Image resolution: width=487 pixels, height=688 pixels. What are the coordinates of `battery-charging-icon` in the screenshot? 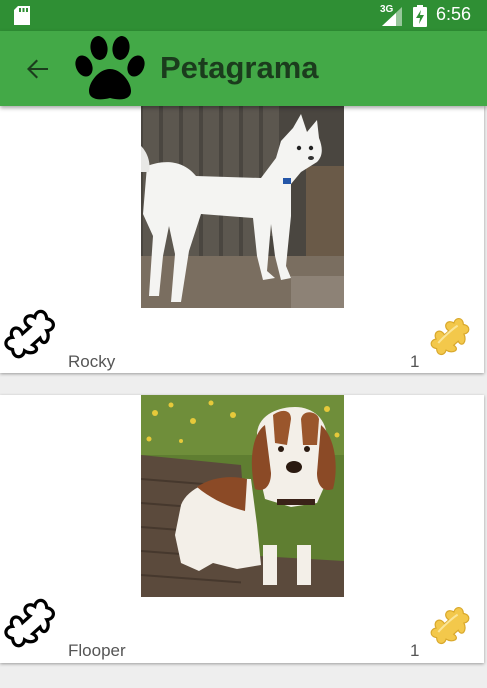 It's located at (420, 16).